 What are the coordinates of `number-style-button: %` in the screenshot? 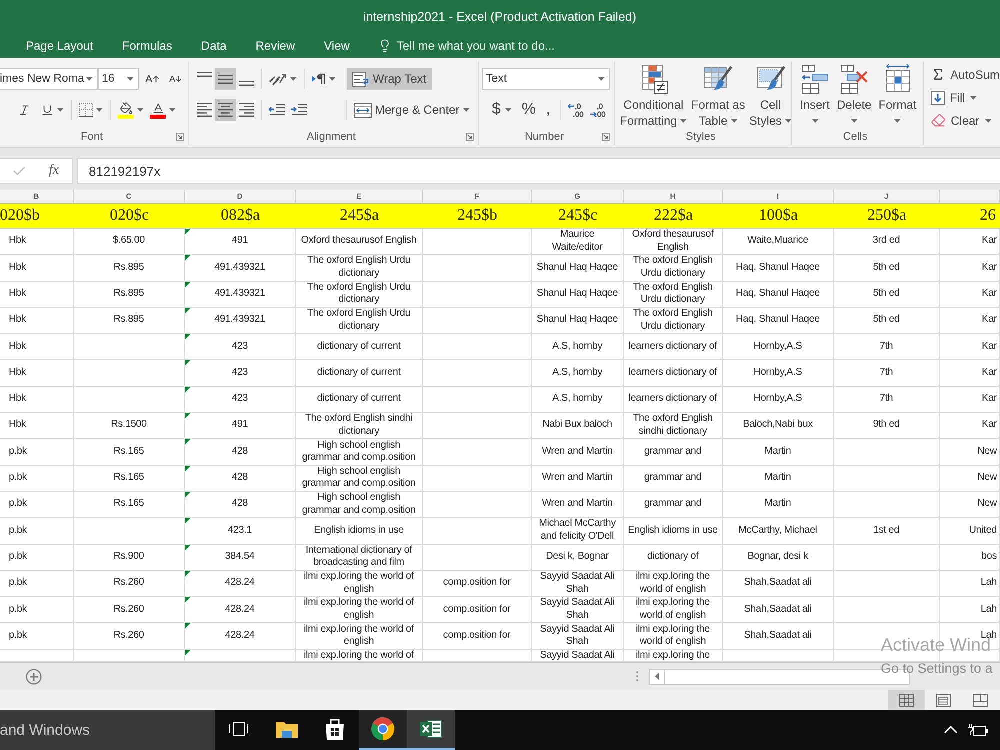 It's located at (529, 110).